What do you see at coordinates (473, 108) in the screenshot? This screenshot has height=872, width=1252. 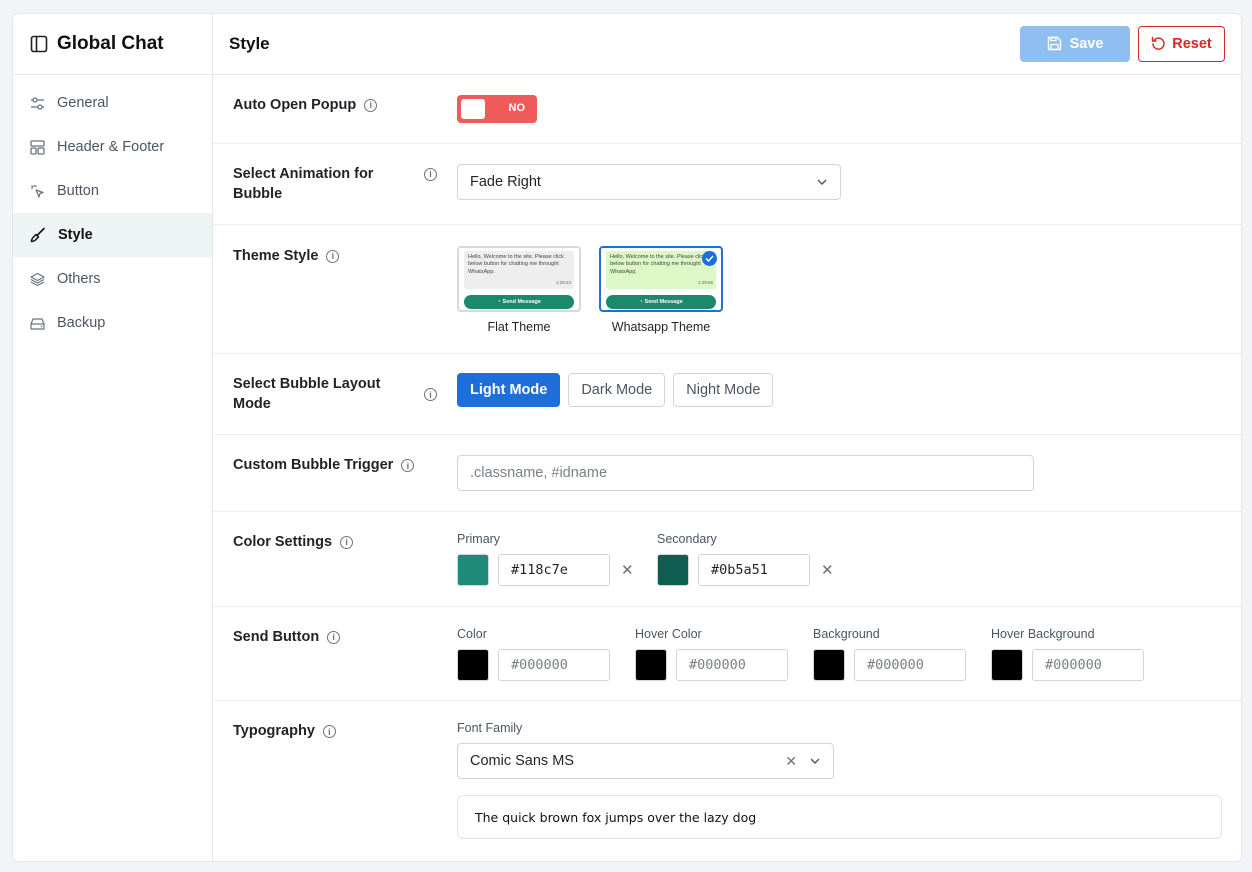 I see `toggle-knob` at bounding box center [473, 108].